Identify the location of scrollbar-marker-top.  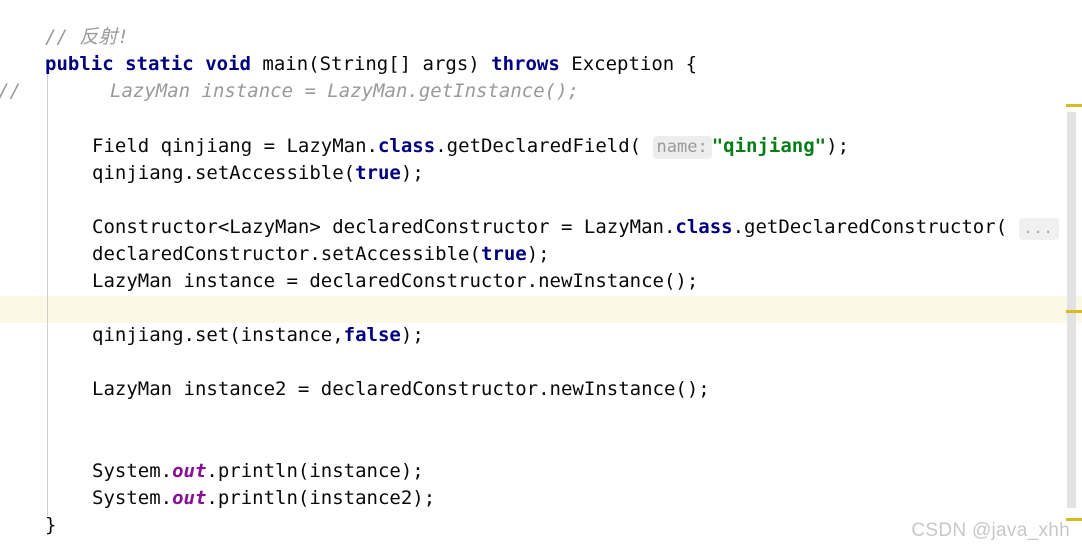
(1074, 105).